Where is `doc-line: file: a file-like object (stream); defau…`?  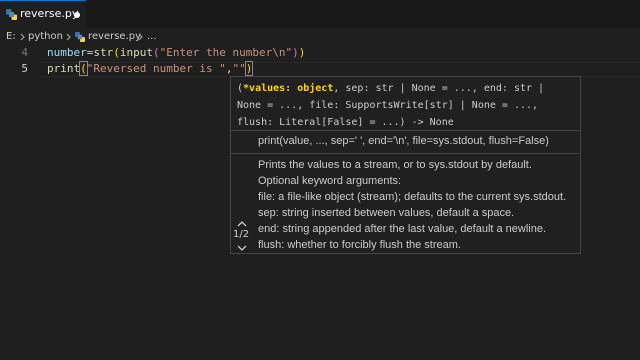 doc-line: file: a file-like object (stream); defau… is located at coordinates (412, 197).